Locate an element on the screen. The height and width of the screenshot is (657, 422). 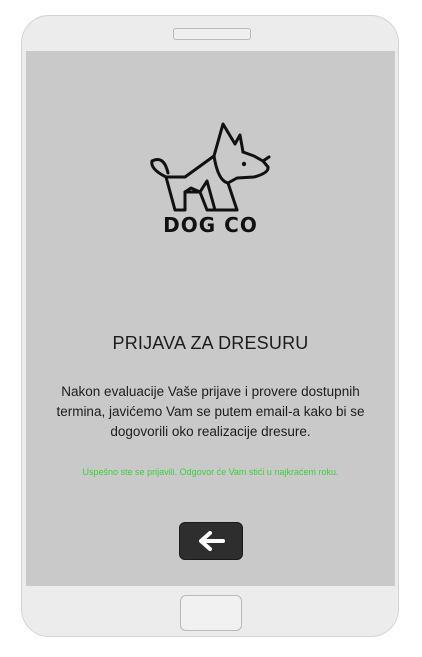
arrow-left-icon is located at coordinates (212, 541).